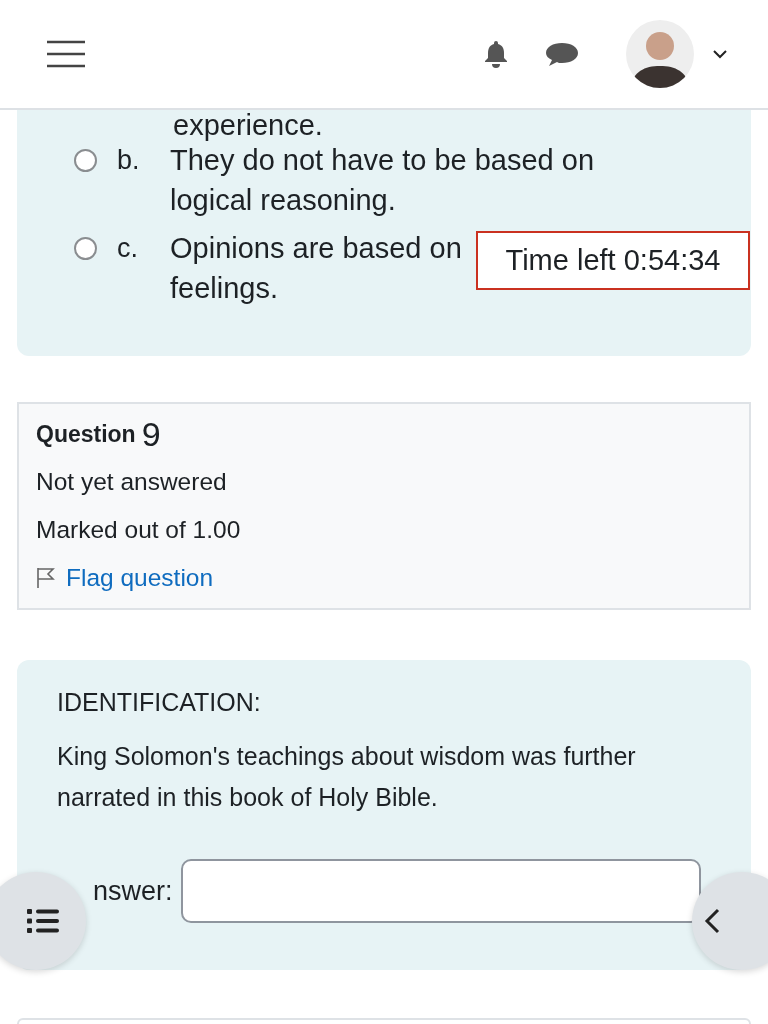  I want to click on list-icon, so click(43, 921).